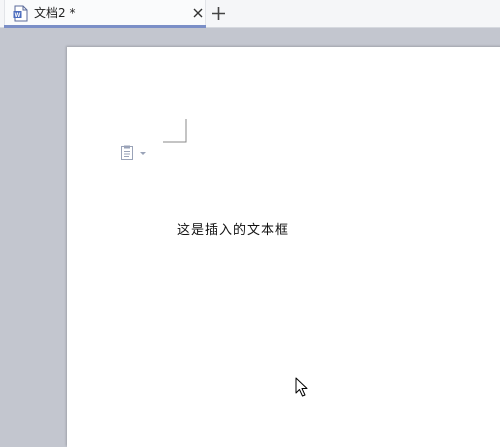  What do you see at coordinates (55, 13) in the screenshot?
I see `tab-title: 文档2 *` at bounding box center [55, 13].